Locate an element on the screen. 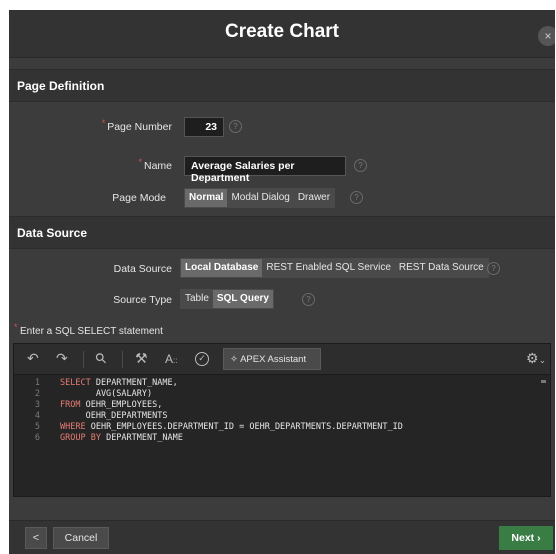  code-line: 2 AVG(SALARY) is located at coordinates (93, 394).